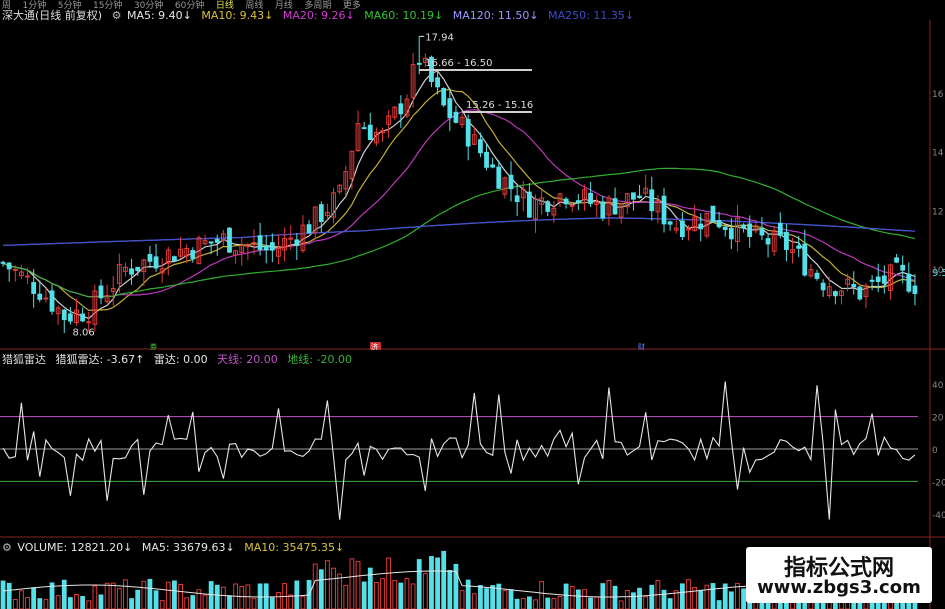 The height and width of the screenshot is (609, 945). I want to click on stock-title: 深大通(日线 前复权), so click(52, 15).